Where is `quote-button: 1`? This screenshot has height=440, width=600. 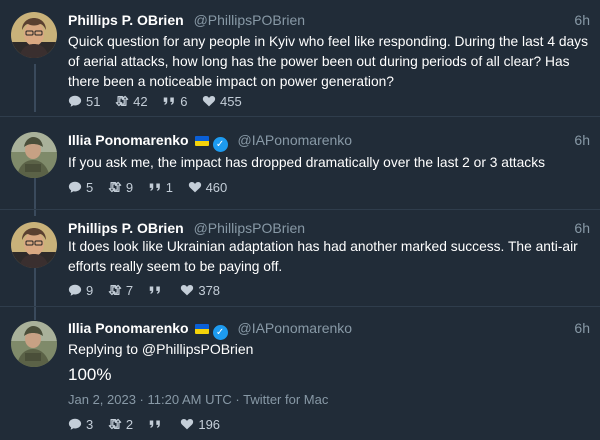
quote-button: 1 is located at coordinates (160, 188).